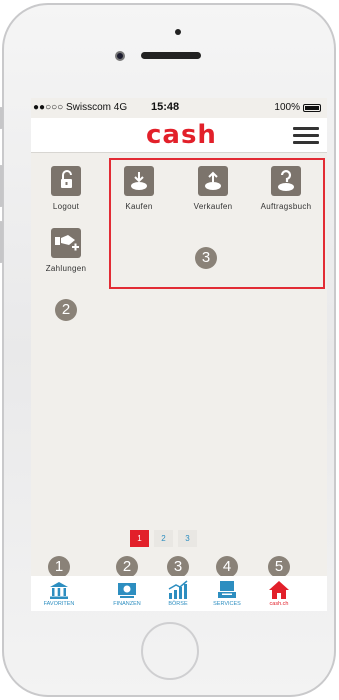 The width and height of the screenshot is (339, 700). I want to click on logout-tile: Logout, so click(66, 188).